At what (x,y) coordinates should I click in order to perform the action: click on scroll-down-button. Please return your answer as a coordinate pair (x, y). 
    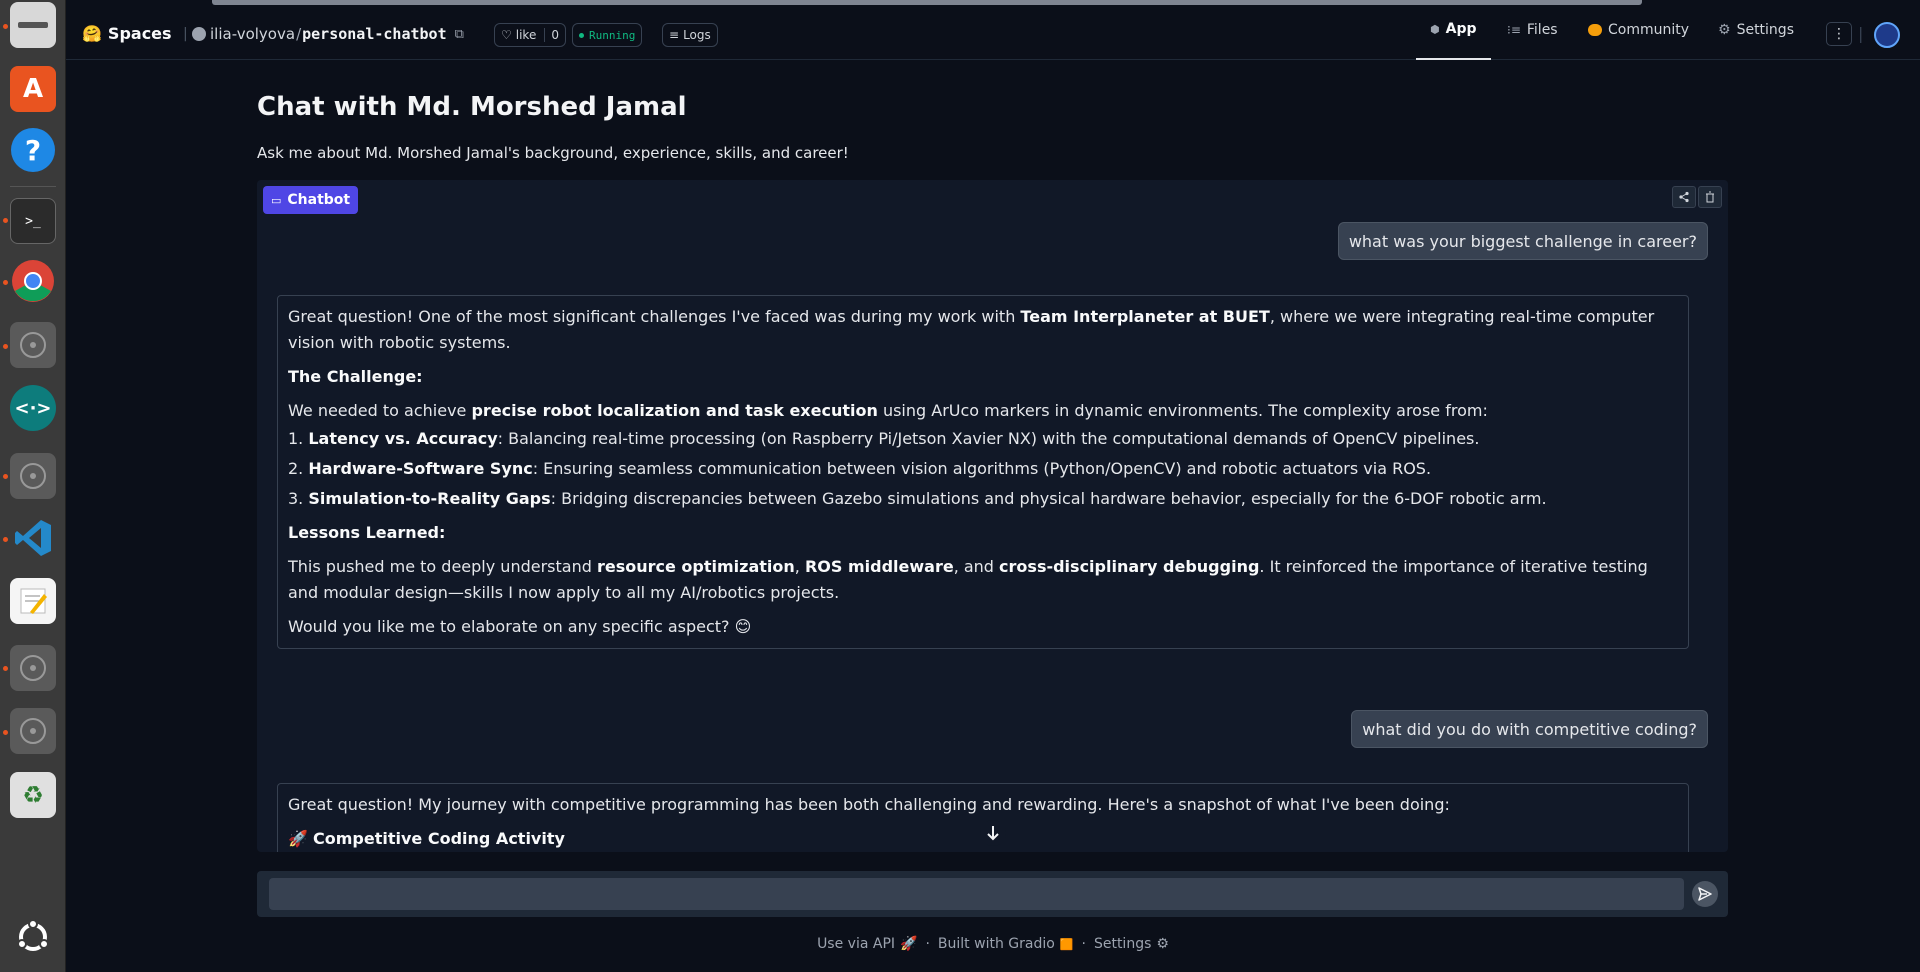
    Looking at the image, I should click on (993, 833).